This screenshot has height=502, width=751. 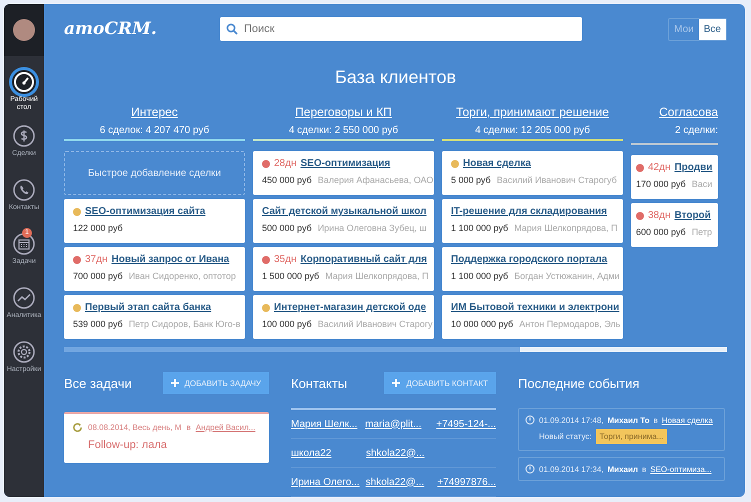 I want to click on deal-title-link: Сайт детской музыкальной школ, so click(x=344, y=212).